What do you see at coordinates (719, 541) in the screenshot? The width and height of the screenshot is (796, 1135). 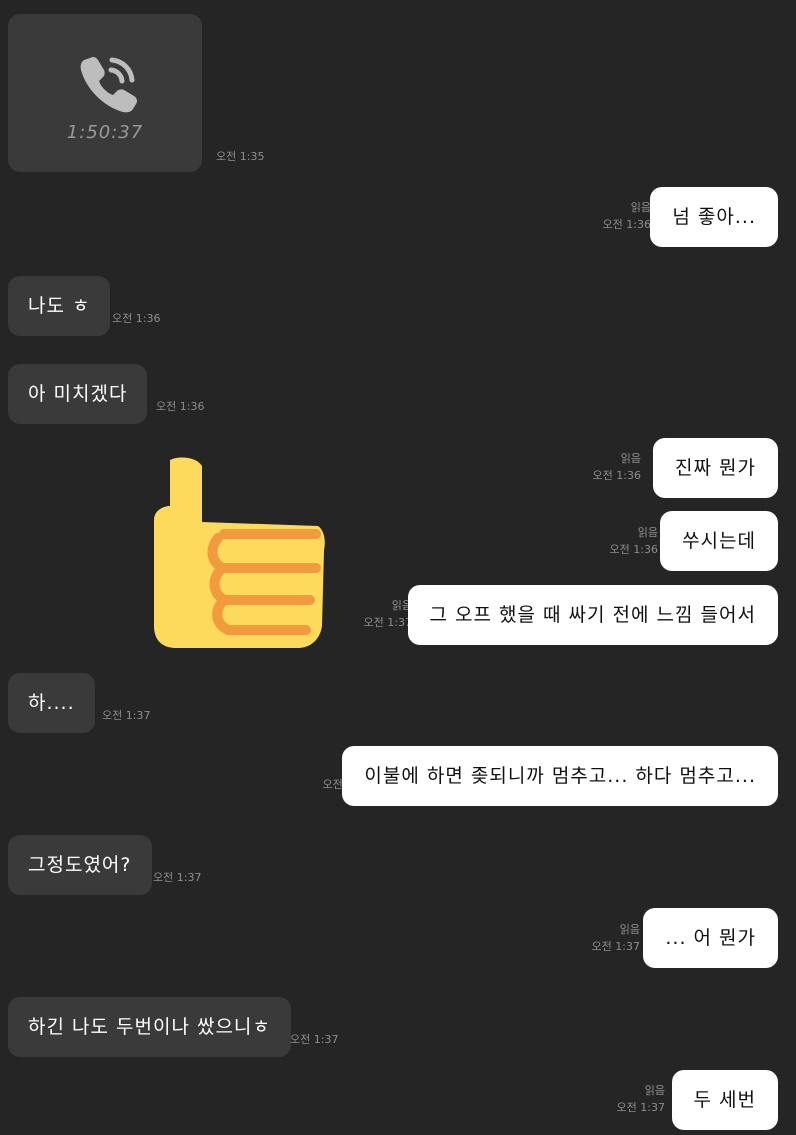 I see `outgoing-message: 쑤시는데` at bounding box center [719, 541].